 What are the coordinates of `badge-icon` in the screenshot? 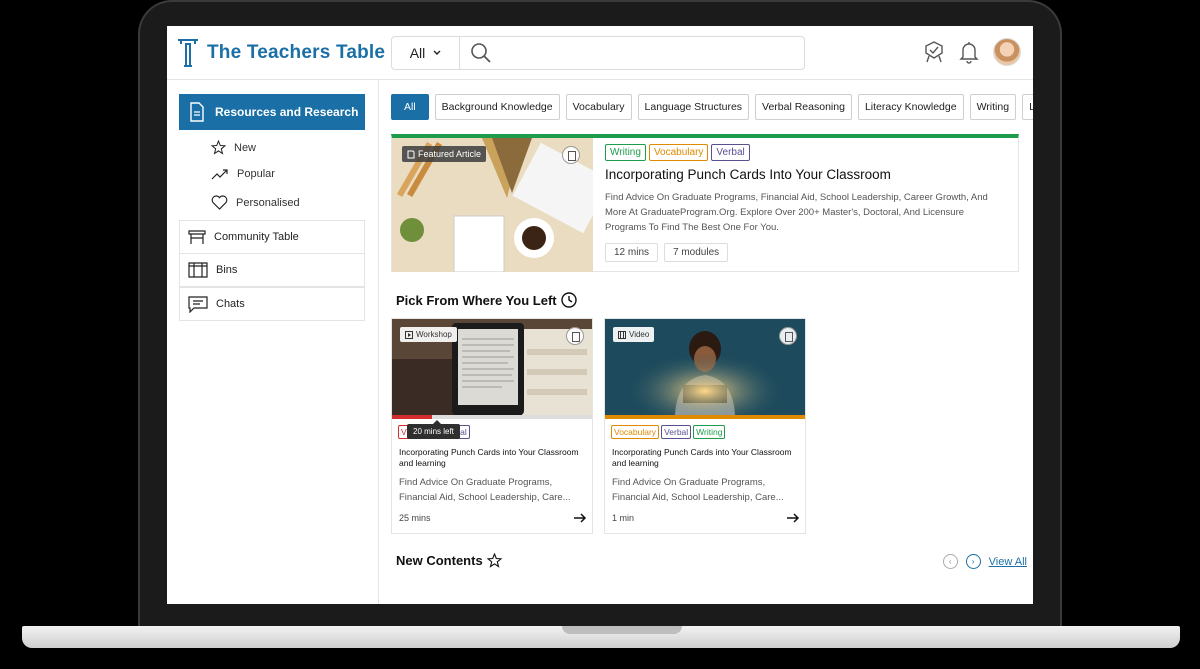 It's located at (934, 52).